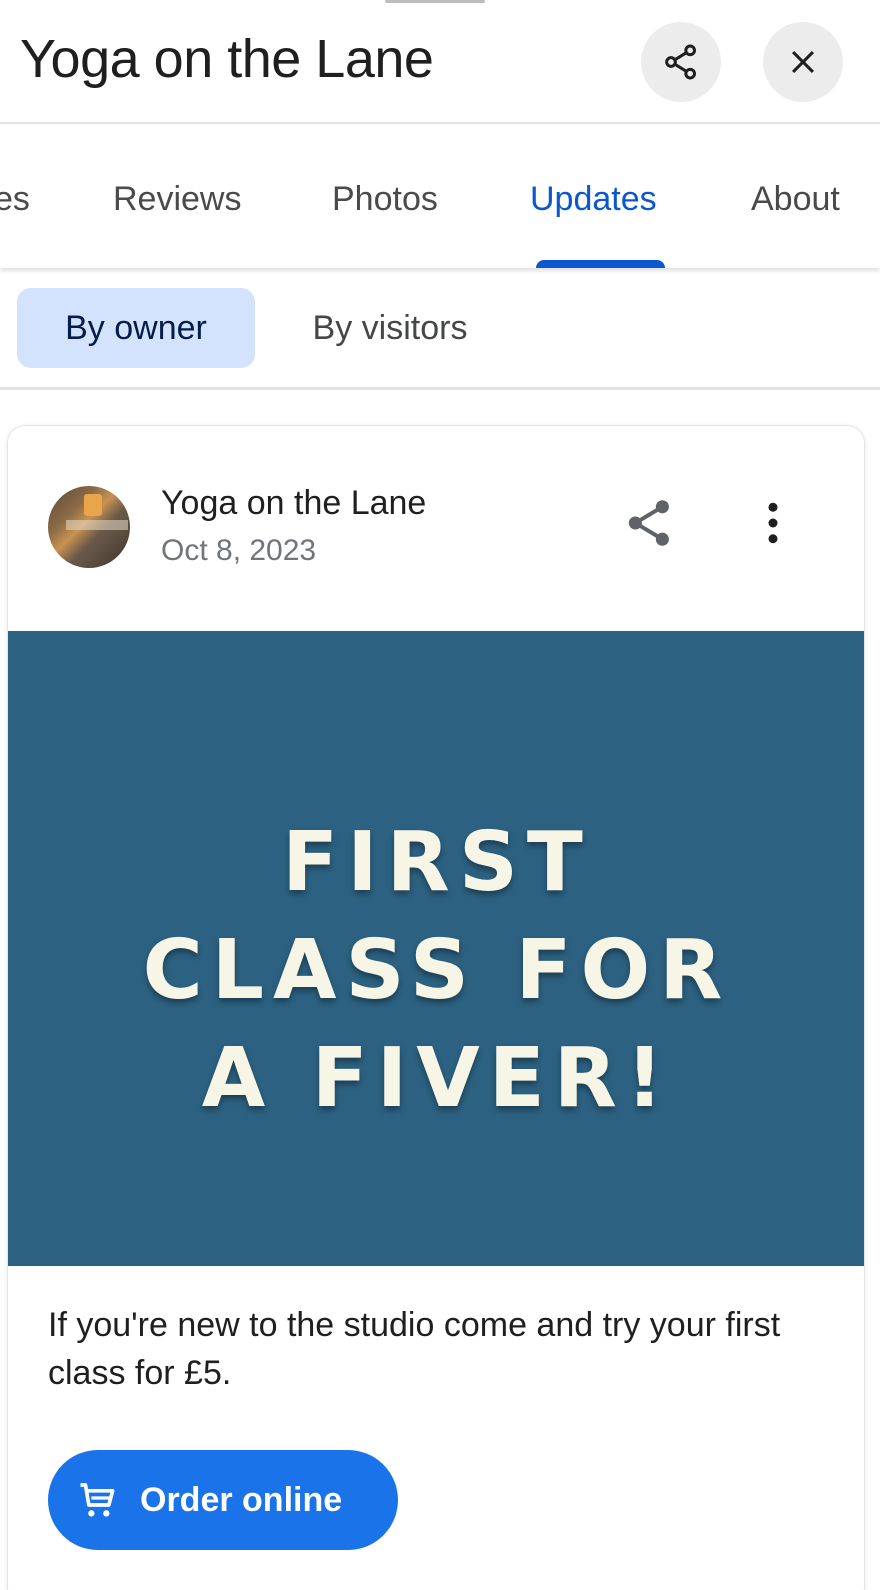 The width and height of the screenshot is (880, 1590). I want to click on tab-about: About, so click(795, 199).